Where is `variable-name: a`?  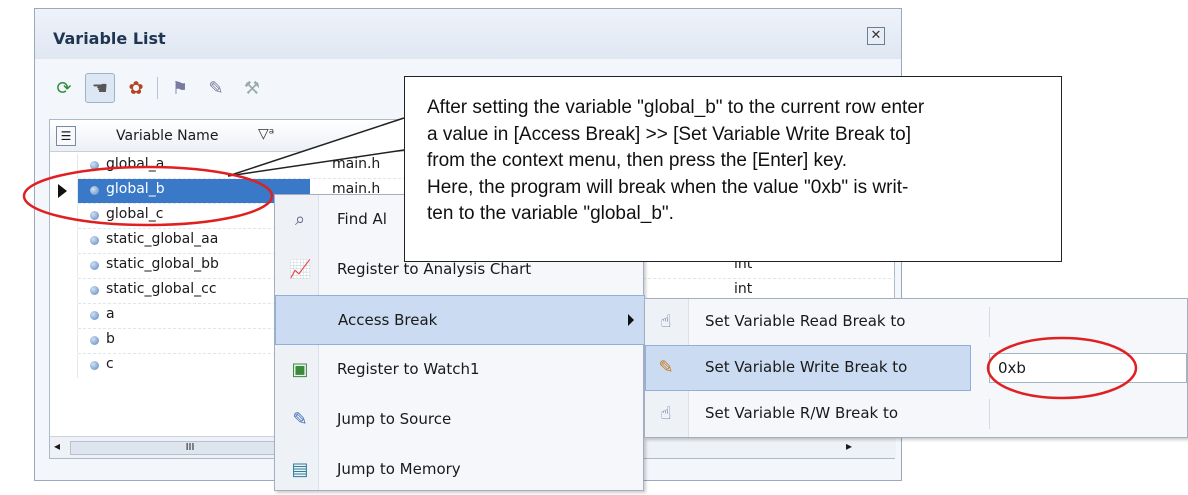 variable-name: a is located at coordinates (110, 314).